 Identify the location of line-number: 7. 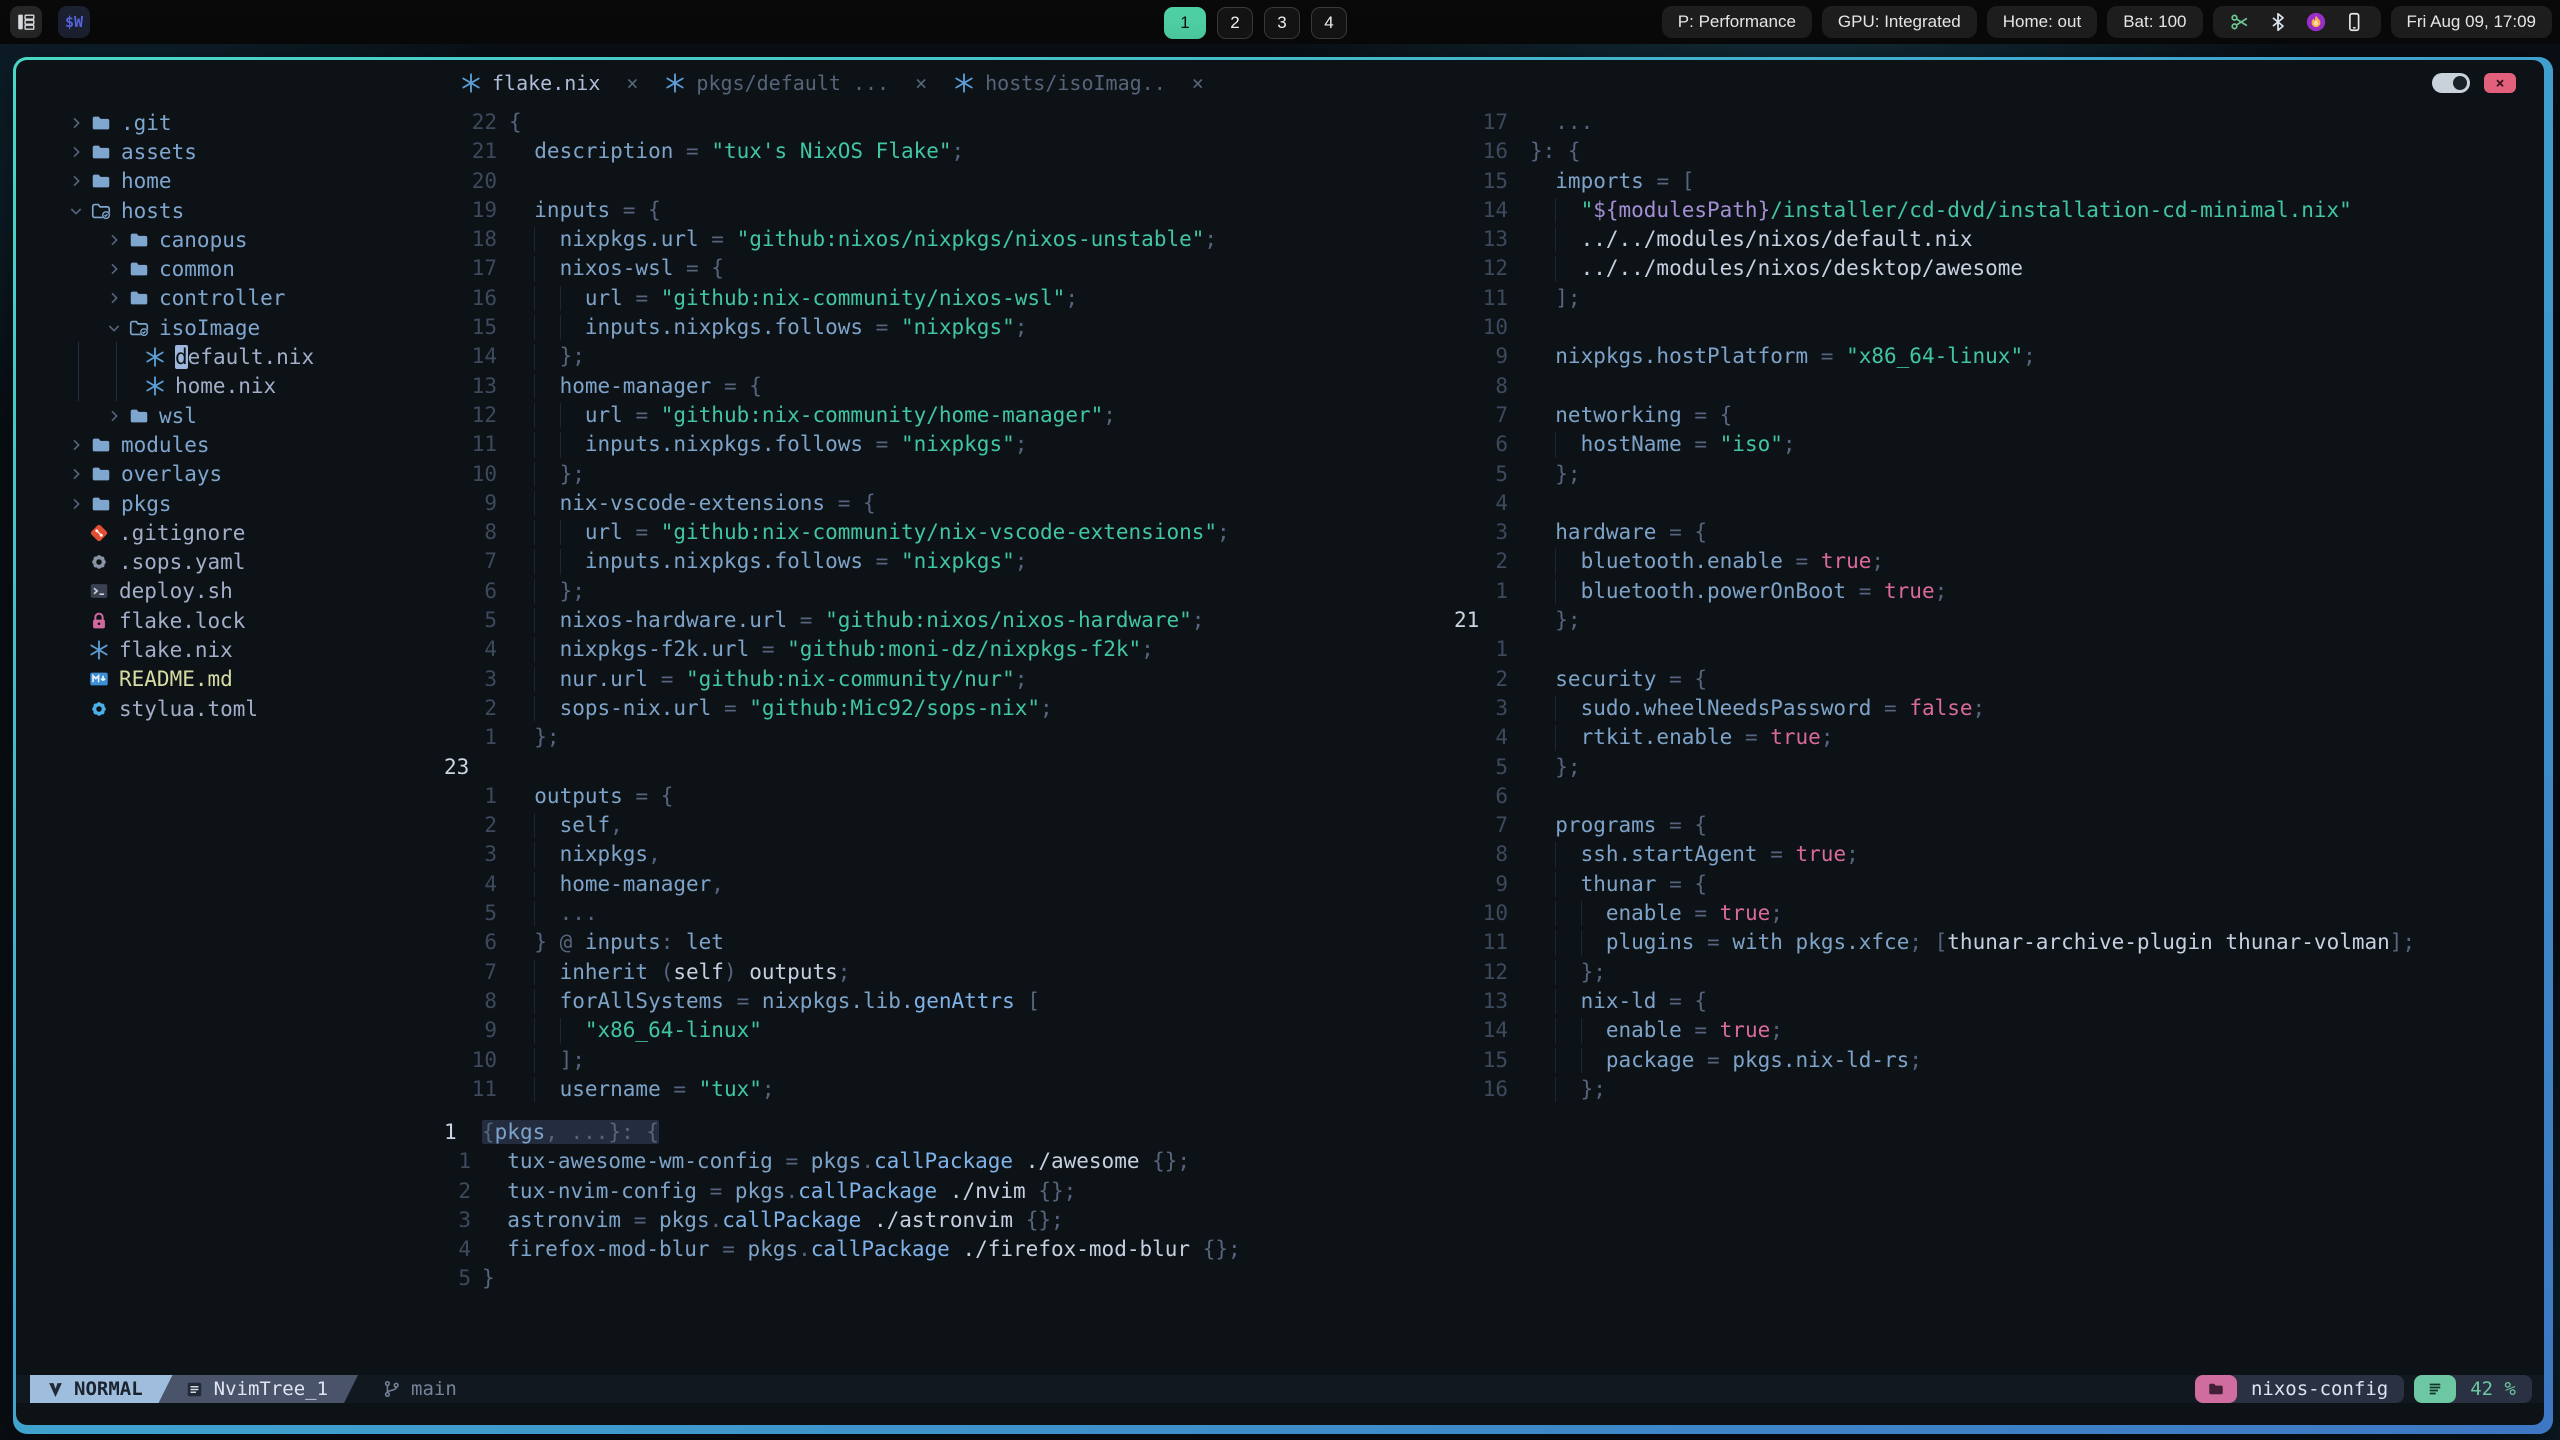
(490, 971).